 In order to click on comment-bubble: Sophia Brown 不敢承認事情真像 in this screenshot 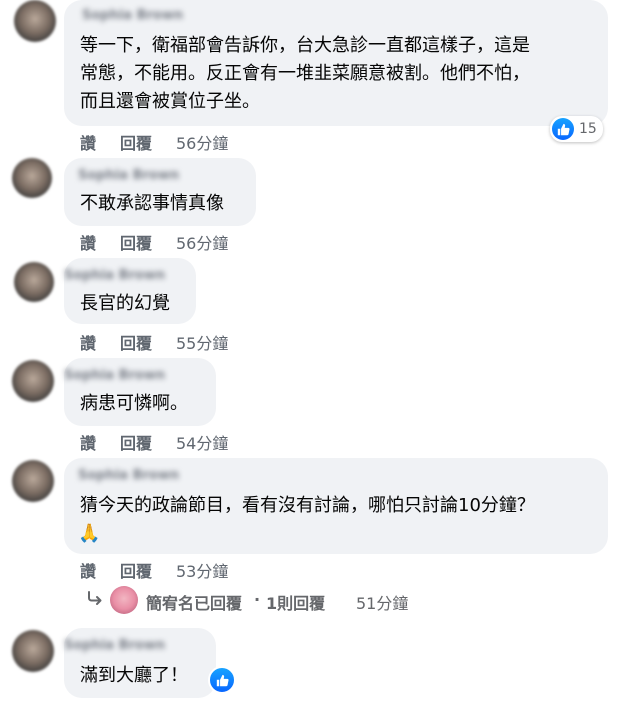, I will do `click(160, 192)`.